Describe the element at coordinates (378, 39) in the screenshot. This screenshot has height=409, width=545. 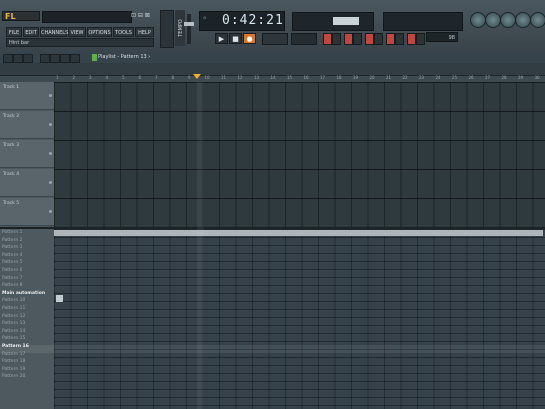
I see `typing-keyboard-toggle` at that location.